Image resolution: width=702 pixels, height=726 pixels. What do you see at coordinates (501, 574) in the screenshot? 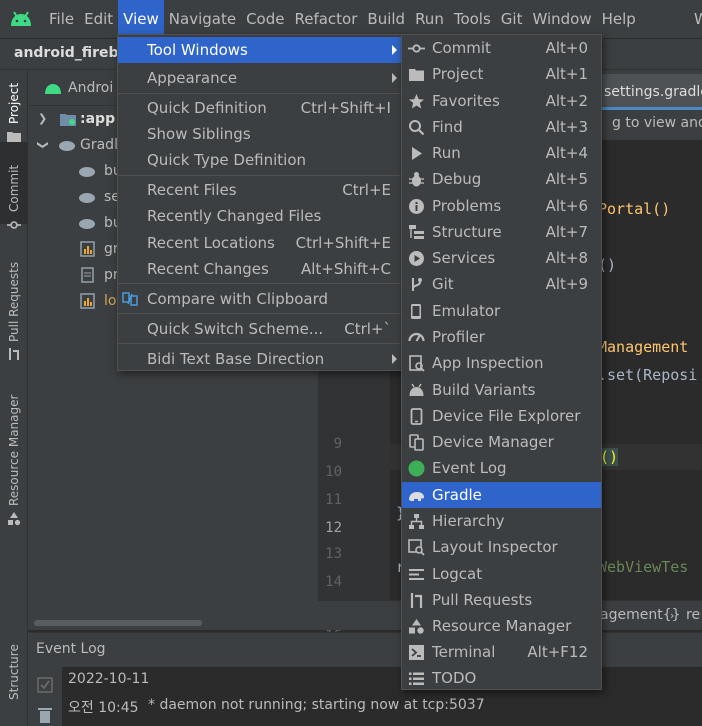
I see `tool-window-logcat: Logcat` at bounding box center [501, 574].